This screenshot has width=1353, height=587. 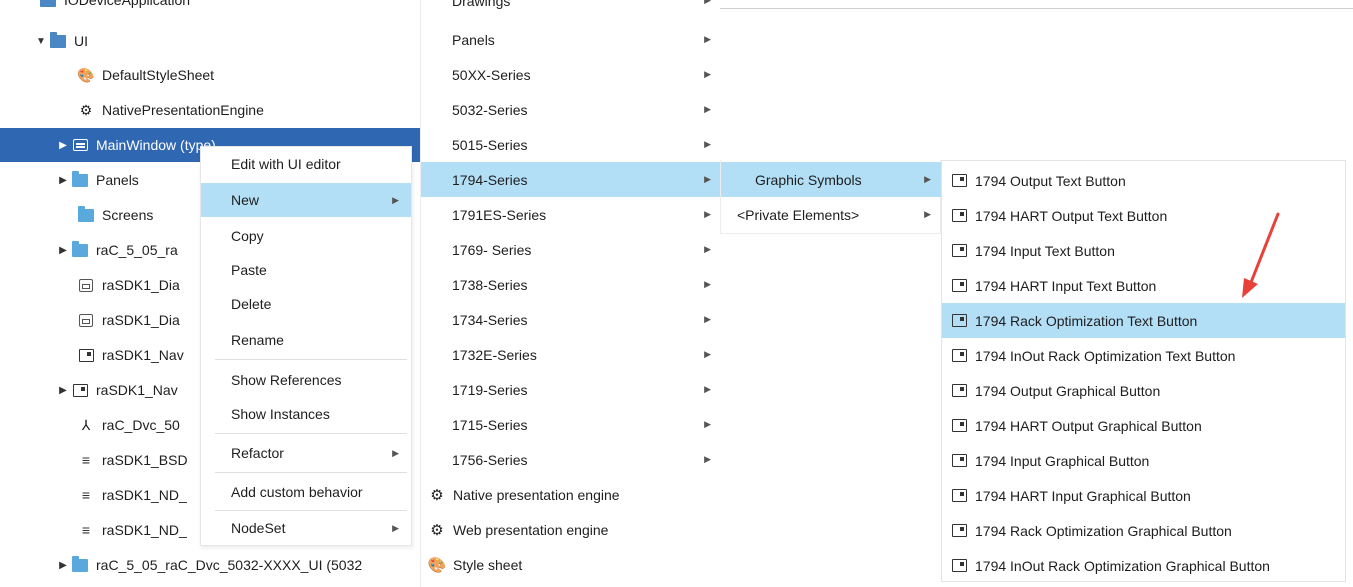 I want to click on tree-item-nativepresentationengine: ⚙ NativePresentationEngine, so click(x=210, y=110).